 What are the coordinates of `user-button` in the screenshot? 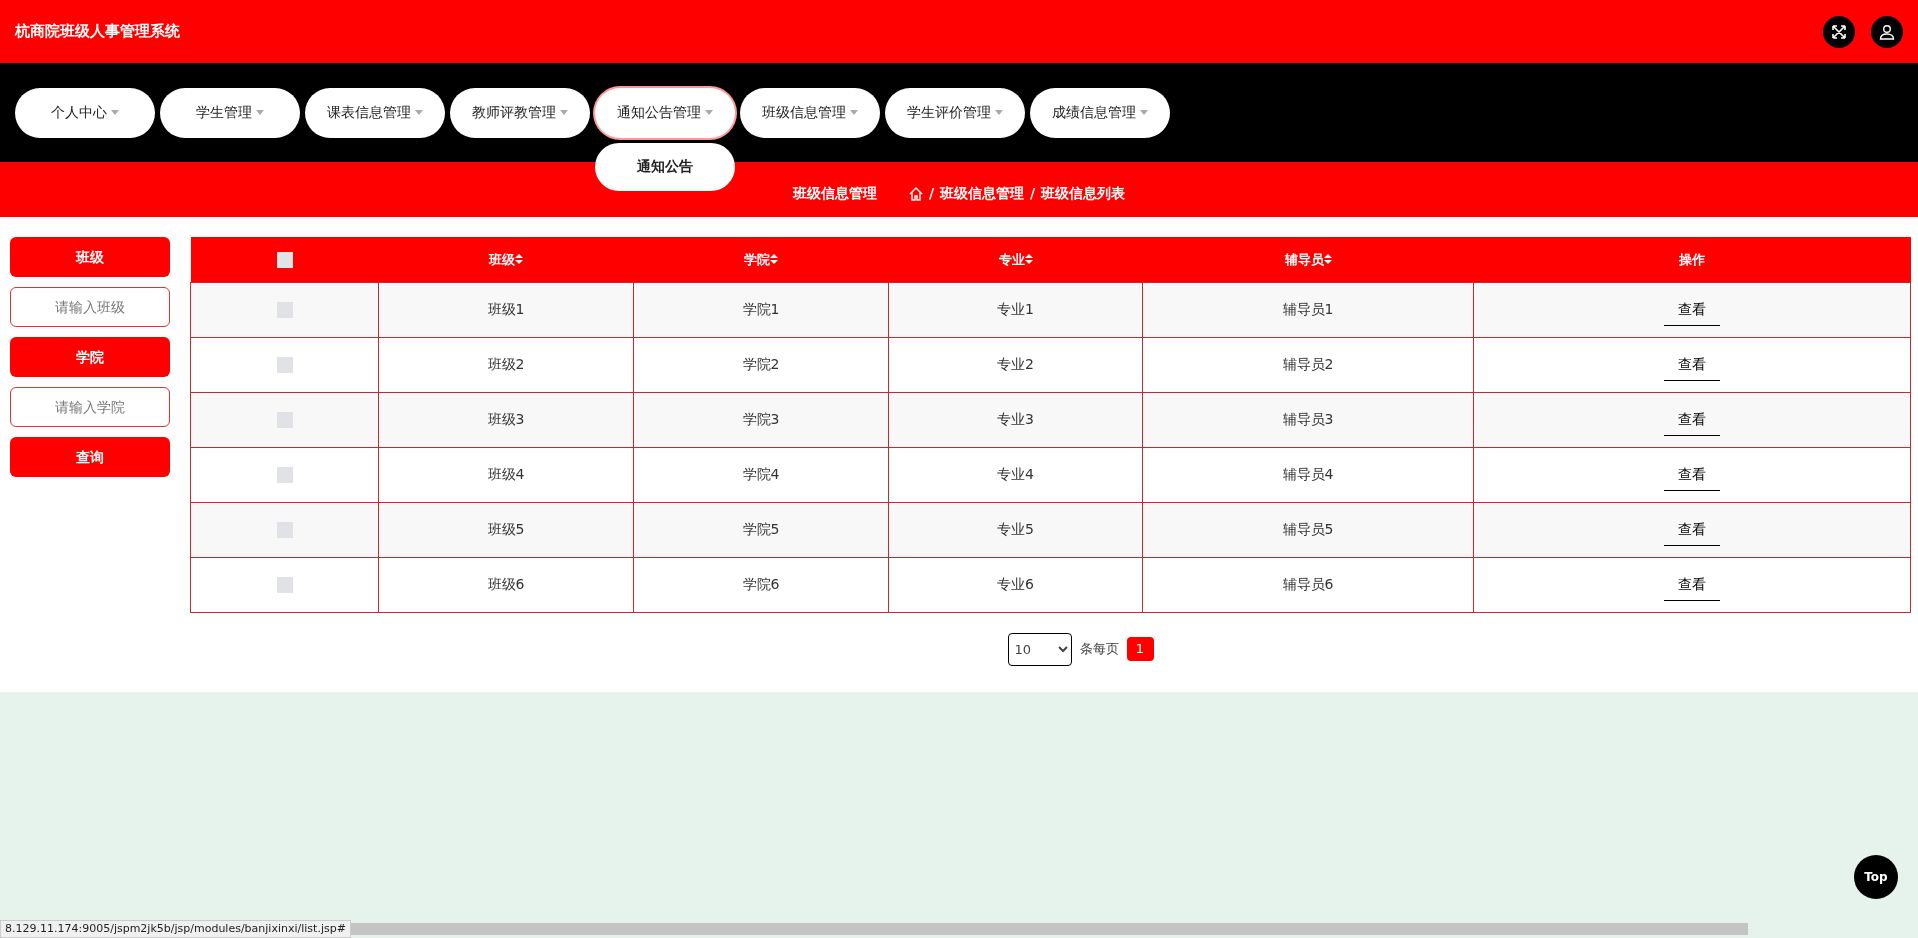 It's located at (1887, 31).